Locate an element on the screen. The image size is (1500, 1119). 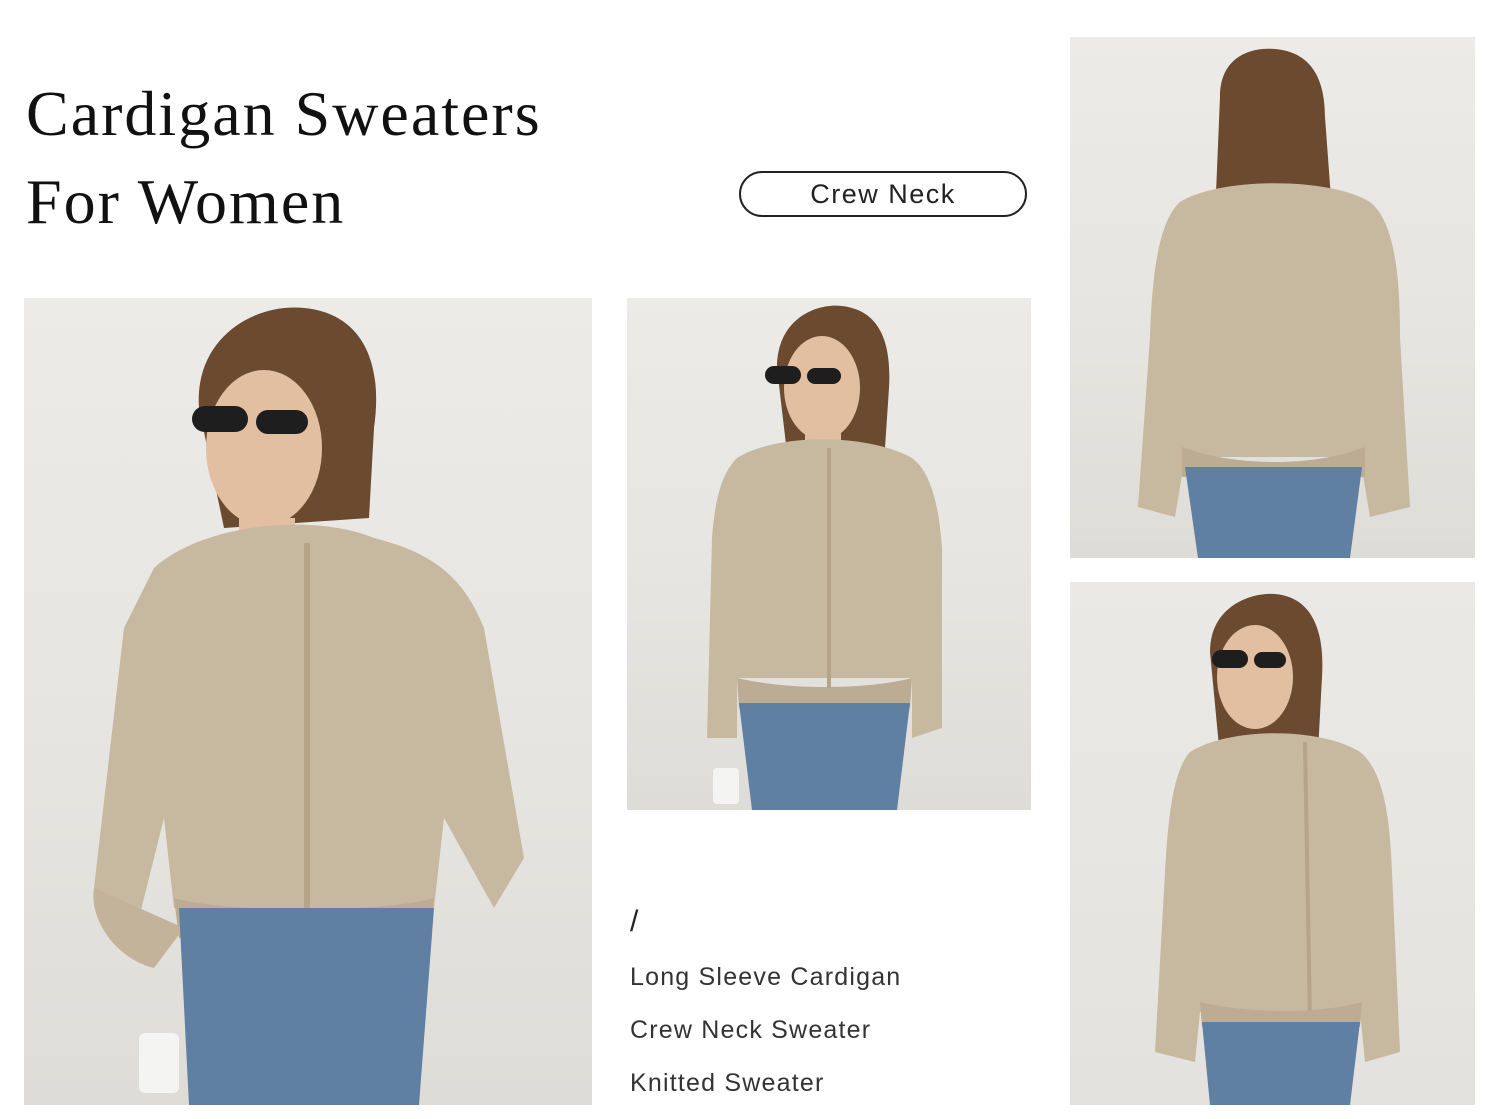
title-line-2: For Women is located at coordinates (186, 201).